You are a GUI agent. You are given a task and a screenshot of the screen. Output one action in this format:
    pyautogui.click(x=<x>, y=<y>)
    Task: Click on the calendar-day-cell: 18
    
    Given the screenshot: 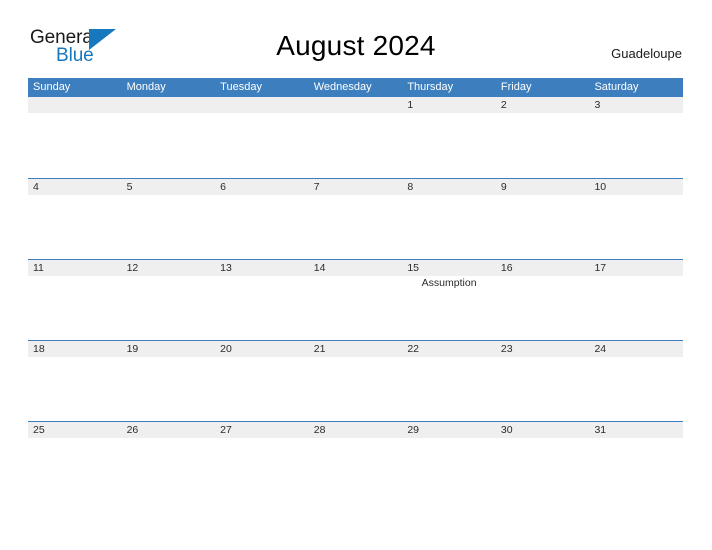 What is the action you would take?
    pyautogui.click(x=75, y=381)
    